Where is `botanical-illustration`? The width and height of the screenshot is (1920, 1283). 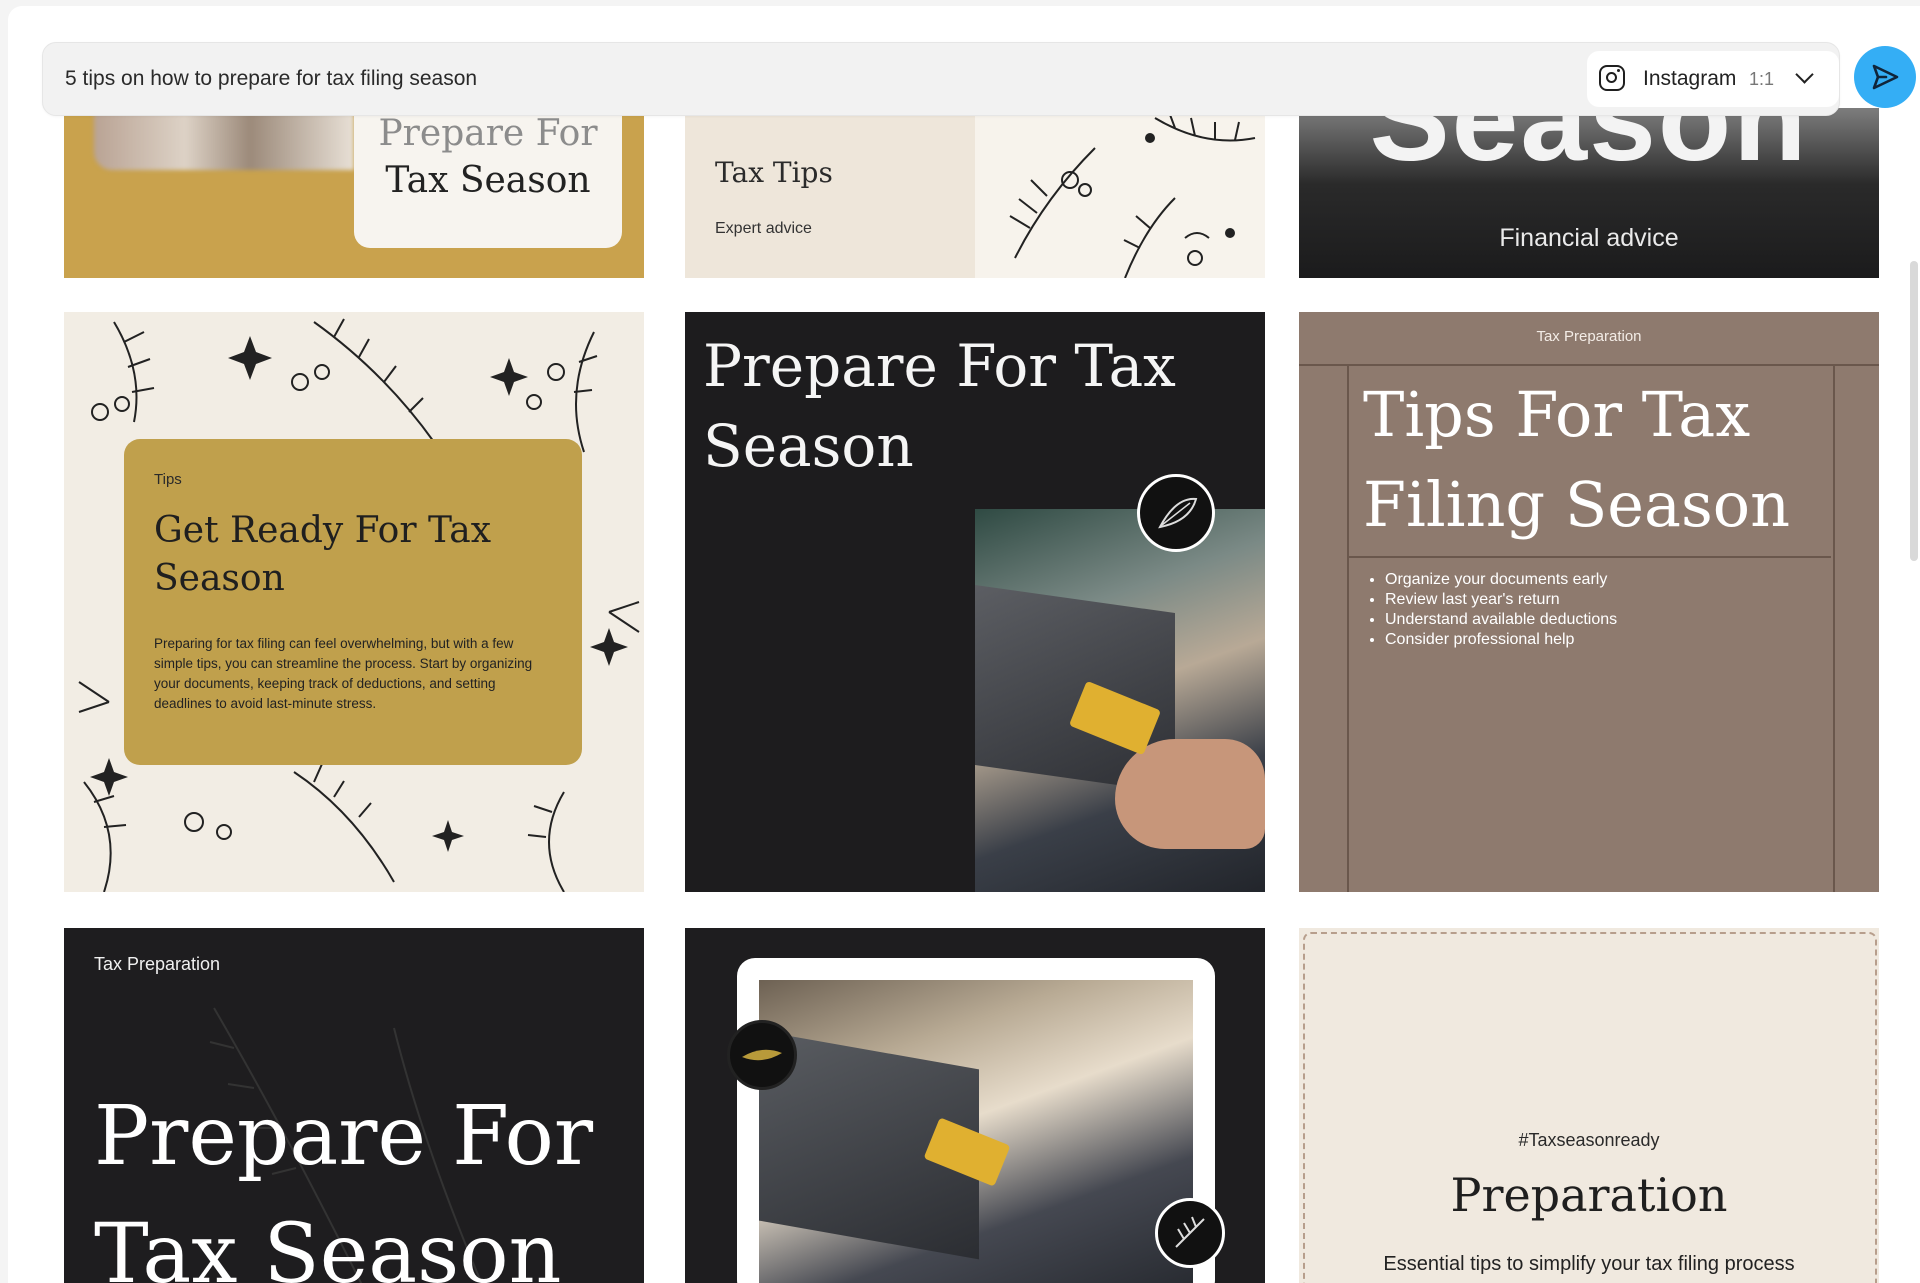
botanical-illustration is located at coordinates (1132, 194).